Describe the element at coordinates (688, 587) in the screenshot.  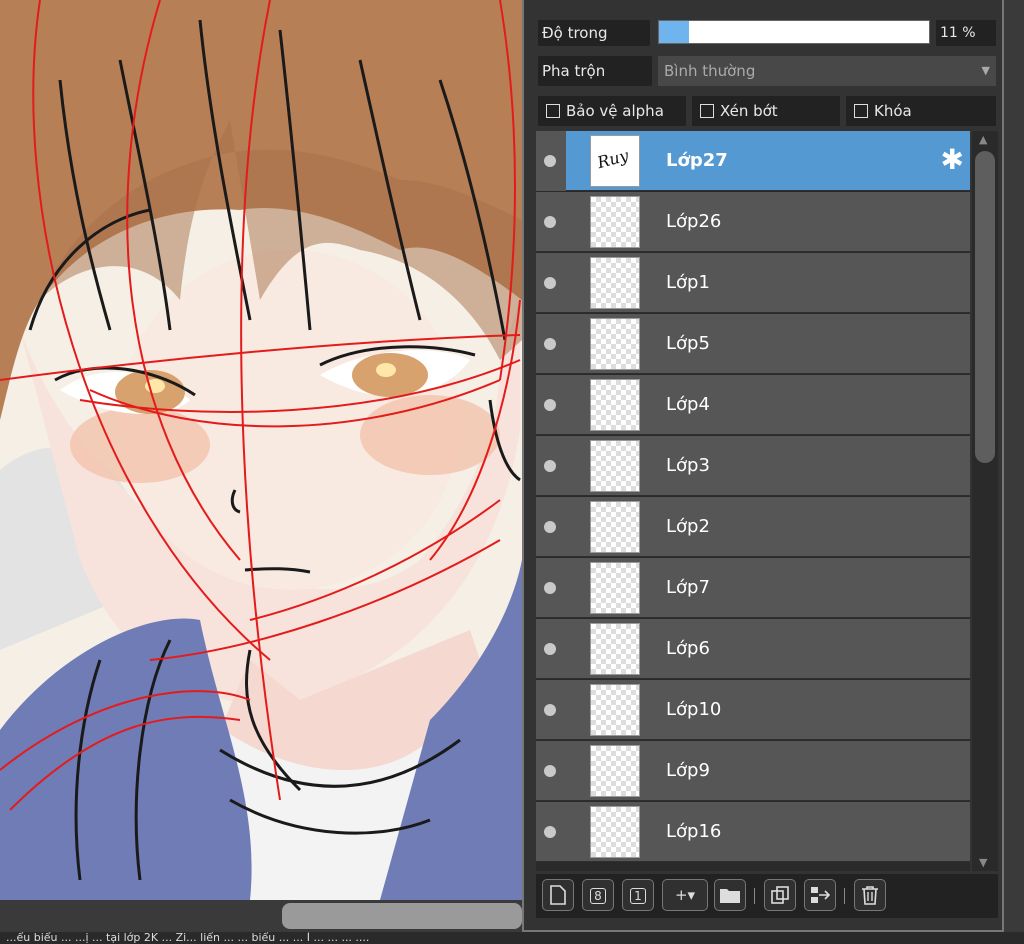
I see `layer-name: Lớp7` at that location.